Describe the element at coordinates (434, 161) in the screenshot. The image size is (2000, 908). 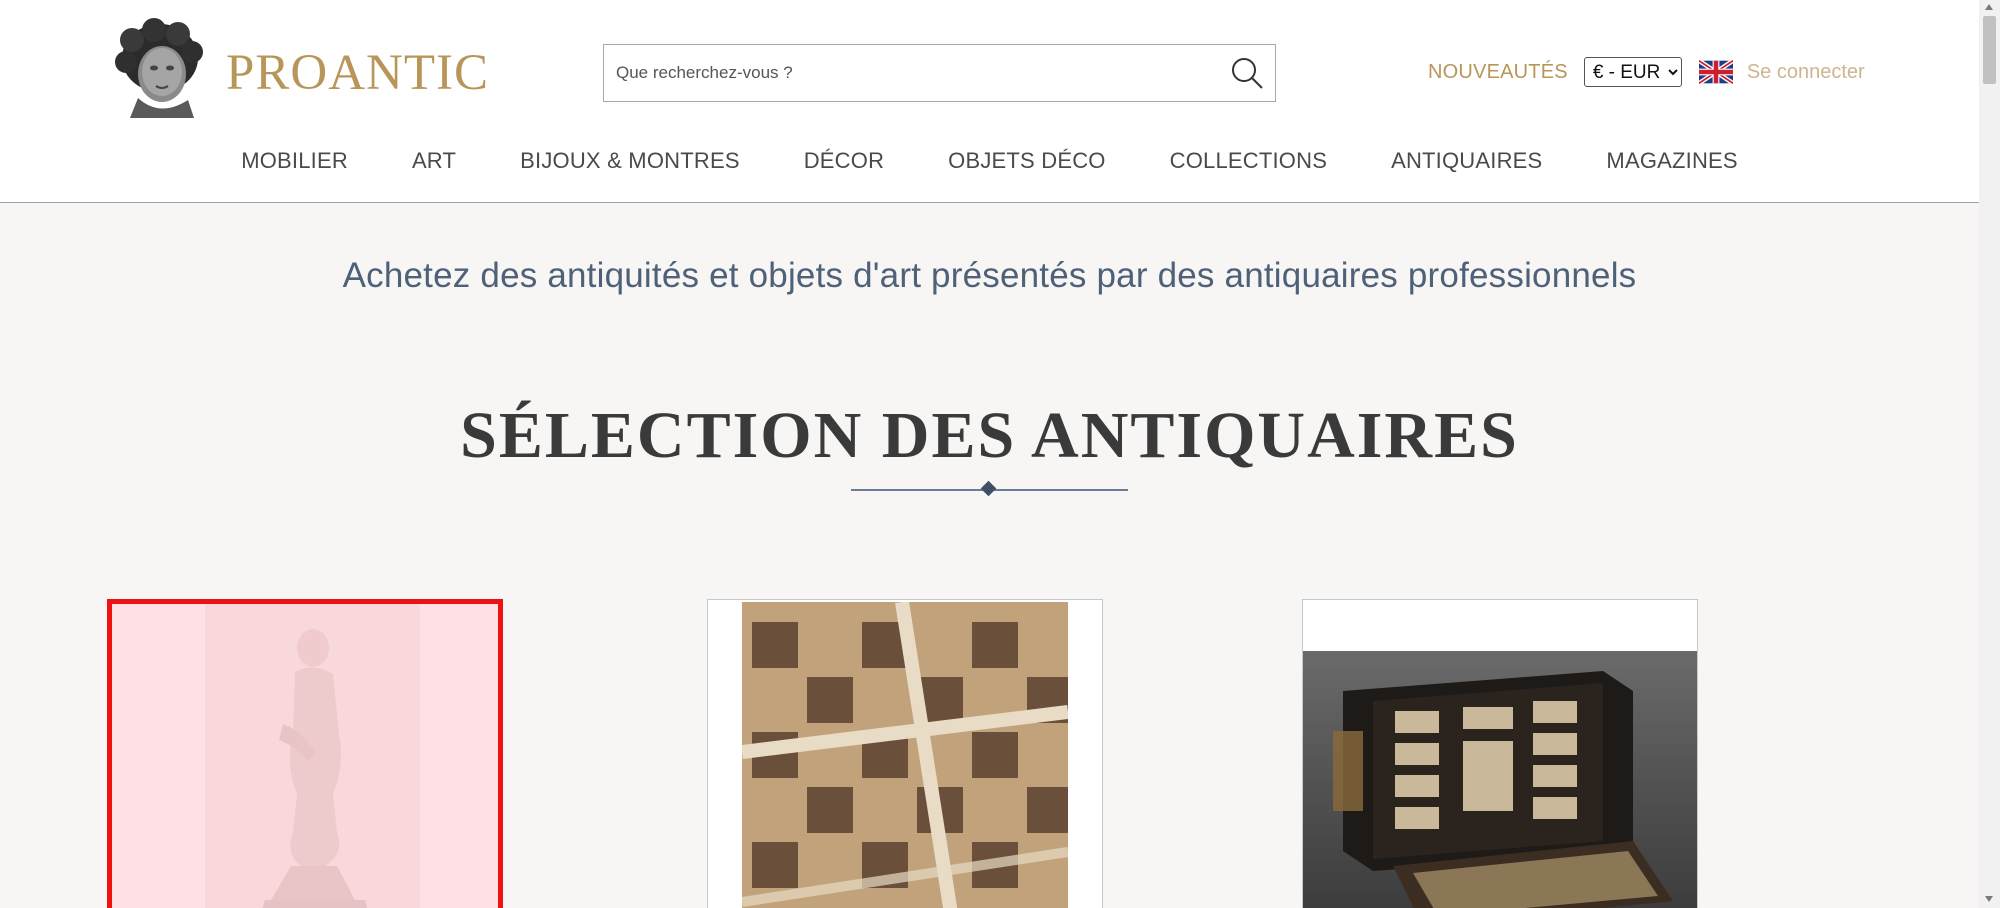
I see `nav-item-art: ART` at that location.